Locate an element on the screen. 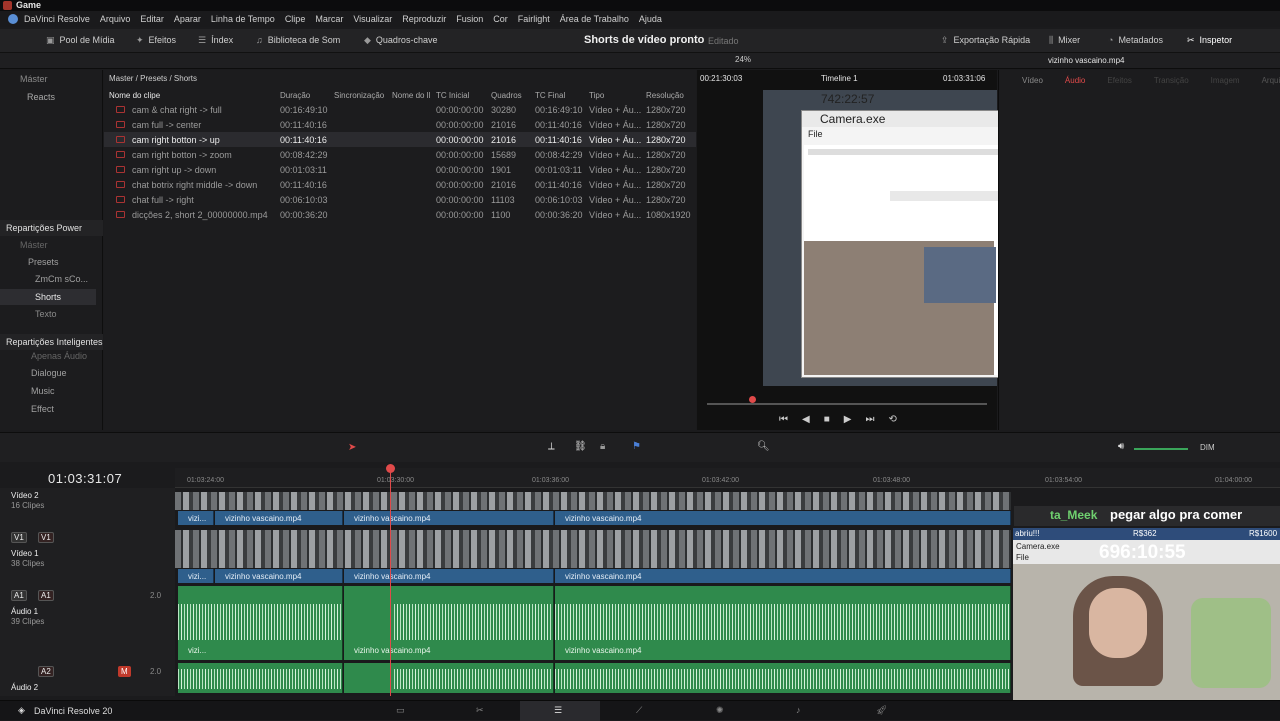  link-icon: ⛓ is located at coordinates (580, 446).